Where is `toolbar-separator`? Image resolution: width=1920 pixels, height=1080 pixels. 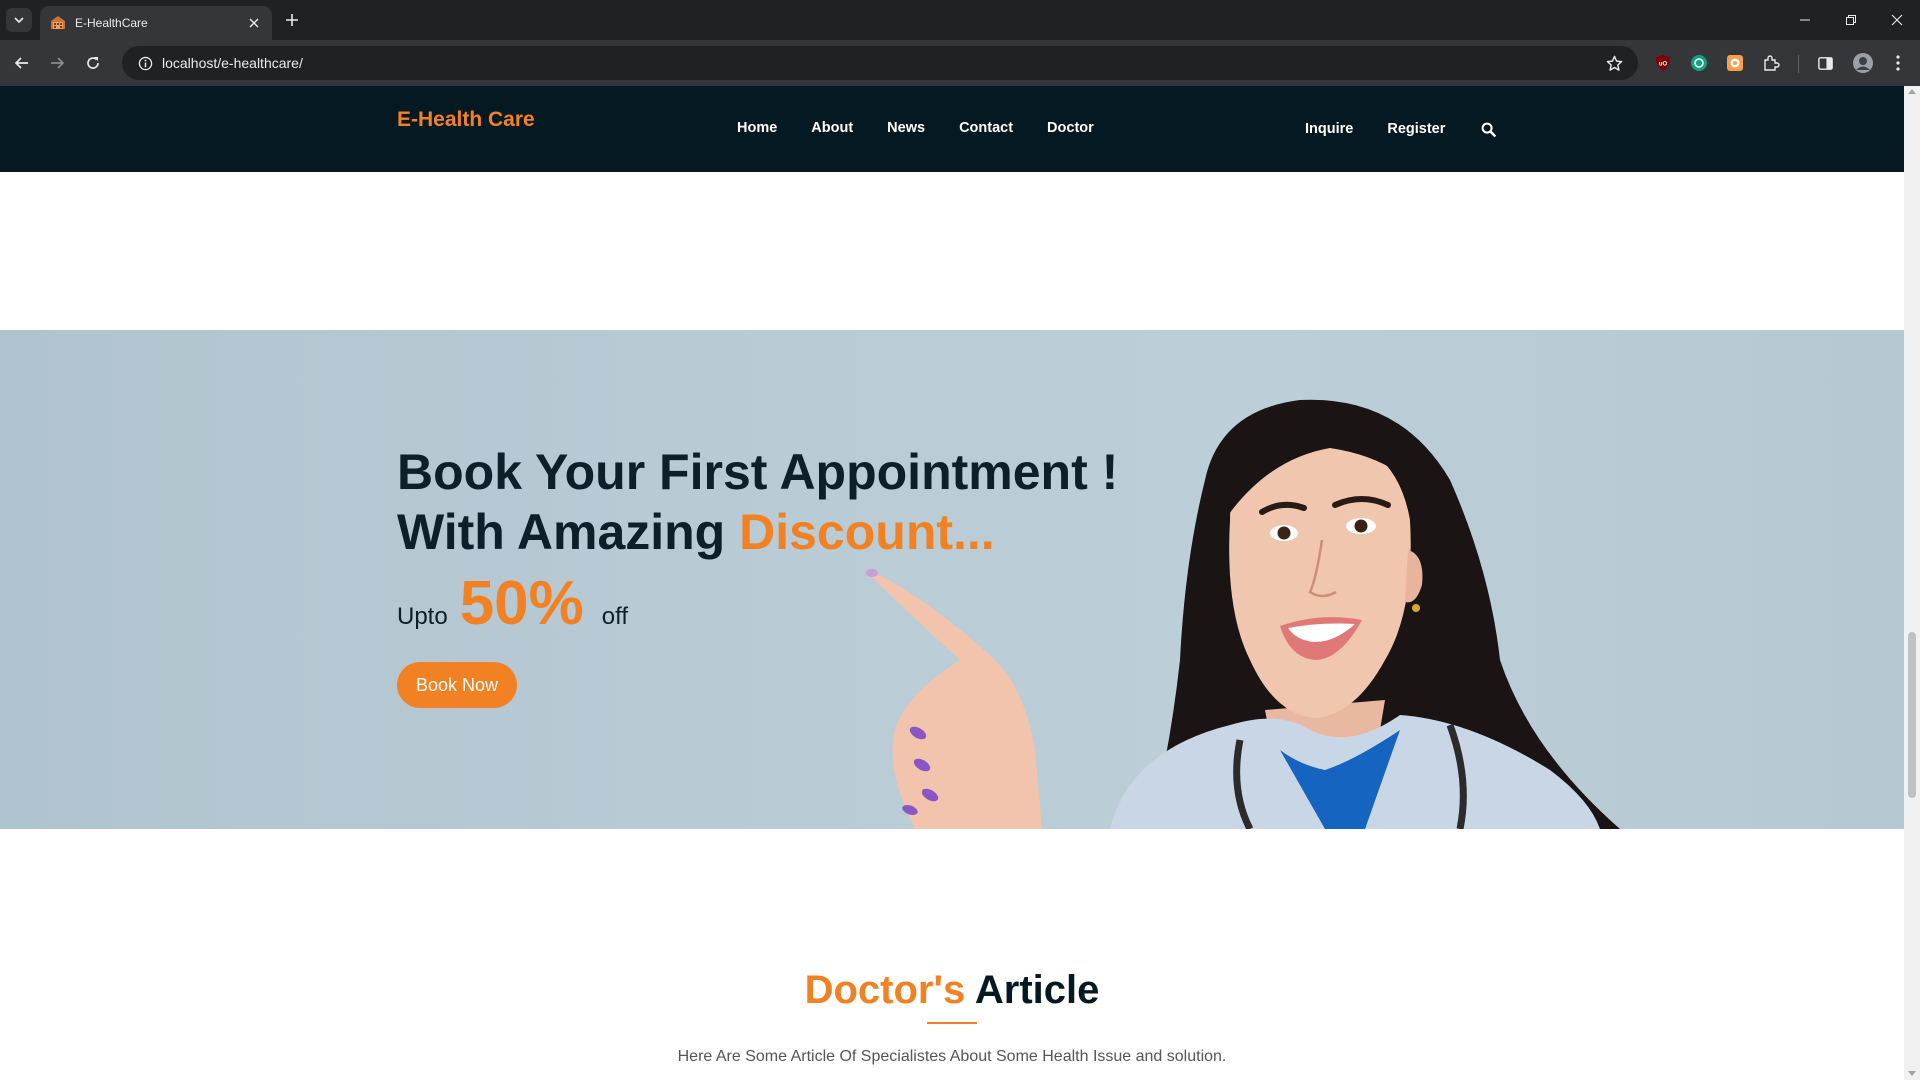 toolbar-separator is located at coordinates (1798, 64).